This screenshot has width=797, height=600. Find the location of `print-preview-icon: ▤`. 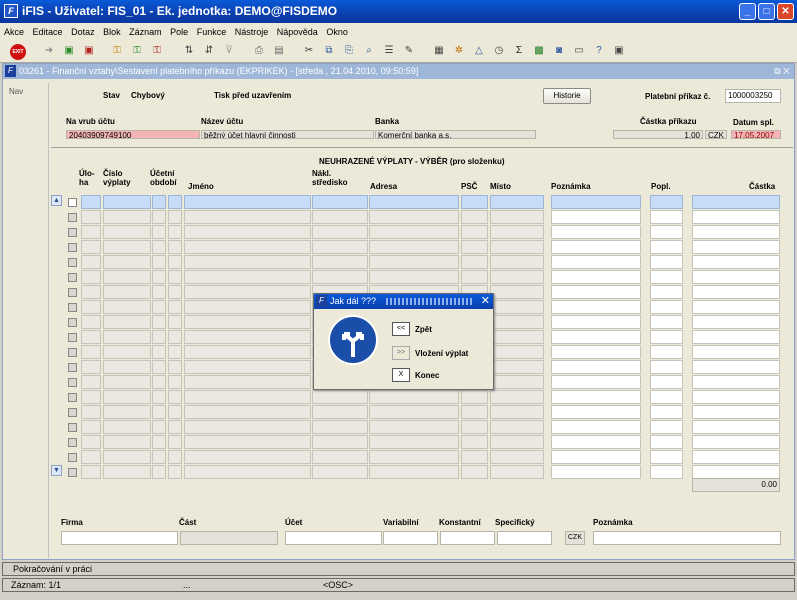

print-preview-icon: ▤ is located at coordinates (279, 51).